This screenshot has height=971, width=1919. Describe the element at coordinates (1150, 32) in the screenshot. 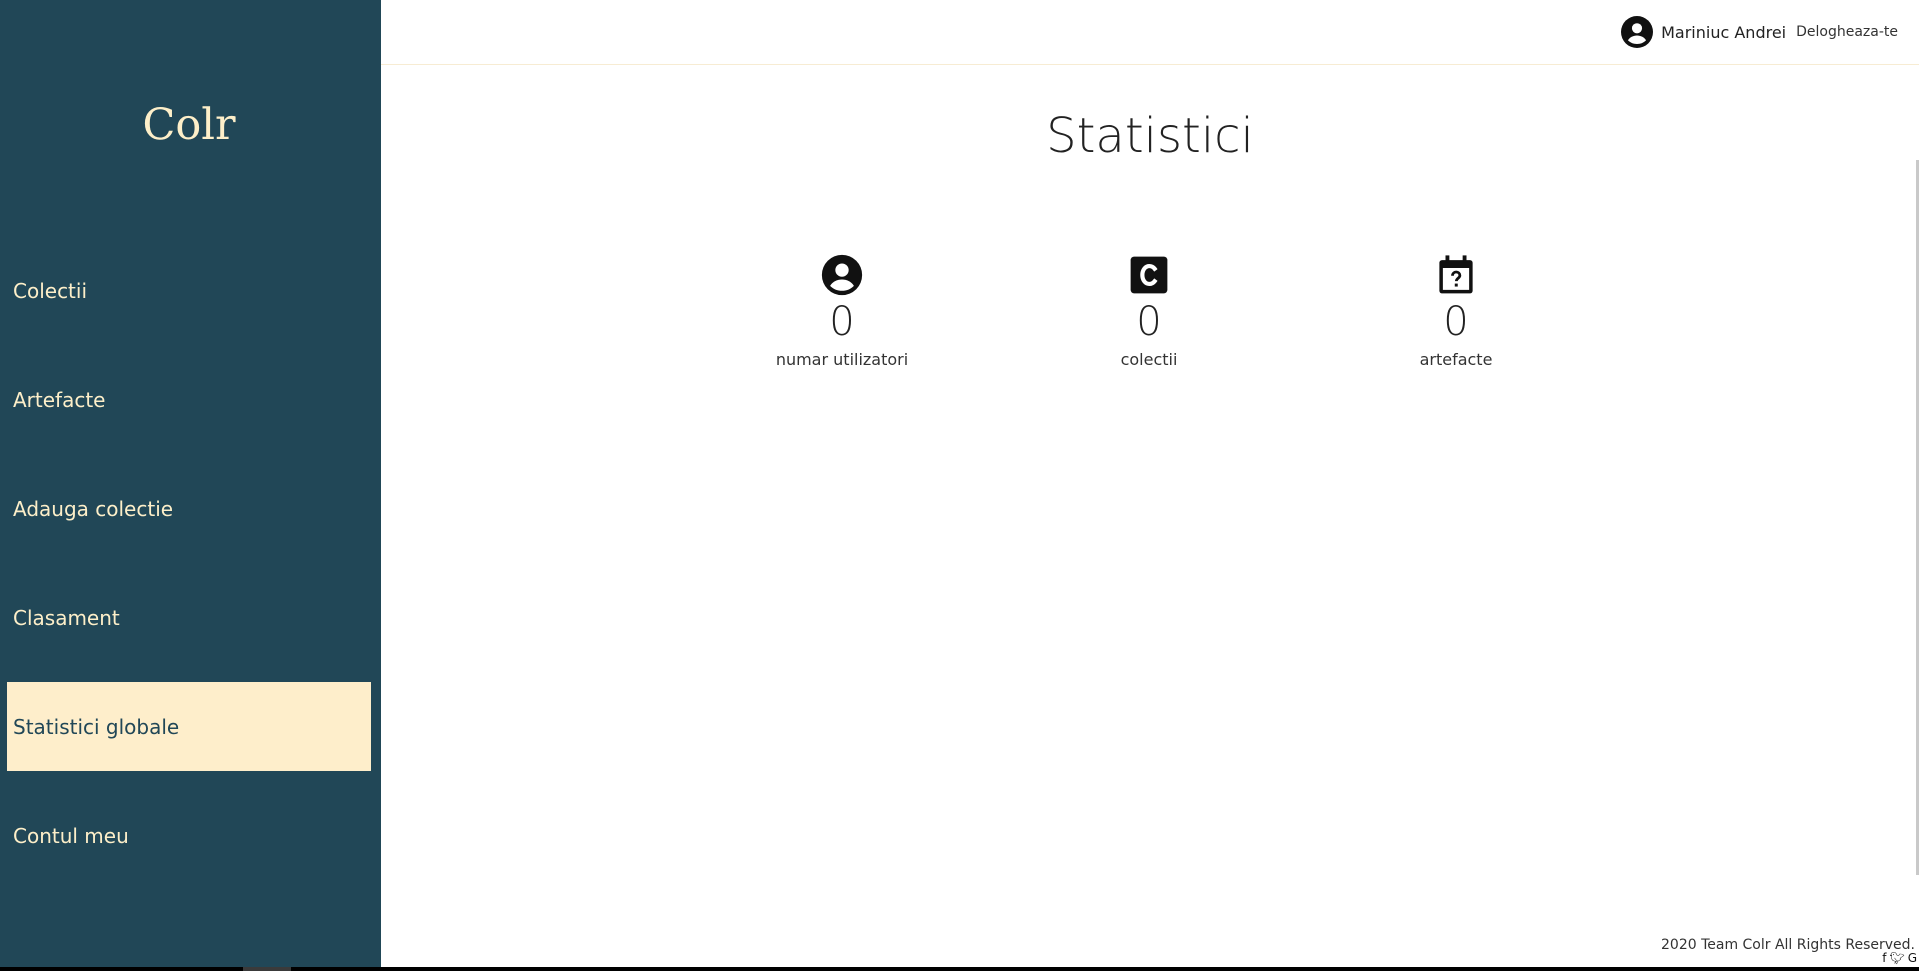

I see `top-header: Mariniuc Andrei Delogheaza-te` at that location.